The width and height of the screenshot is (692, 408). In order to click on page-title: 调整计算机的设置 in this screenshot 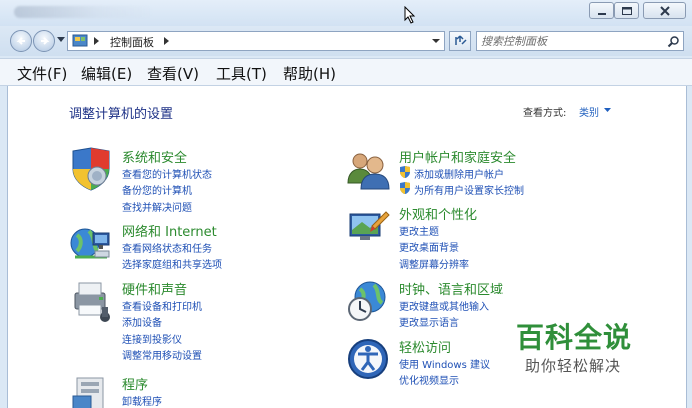, I will do `click(121, 114)`.